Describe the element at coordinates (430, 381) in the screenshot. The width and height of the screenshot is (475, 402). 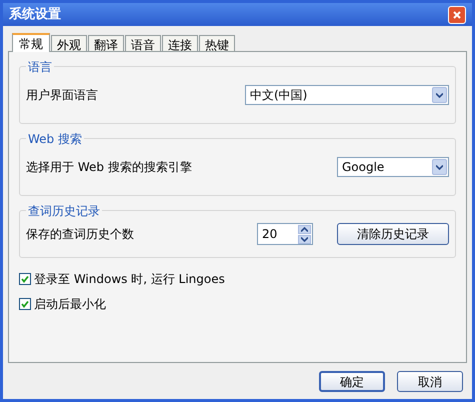
I see `dialog-button: 取消` at that location.